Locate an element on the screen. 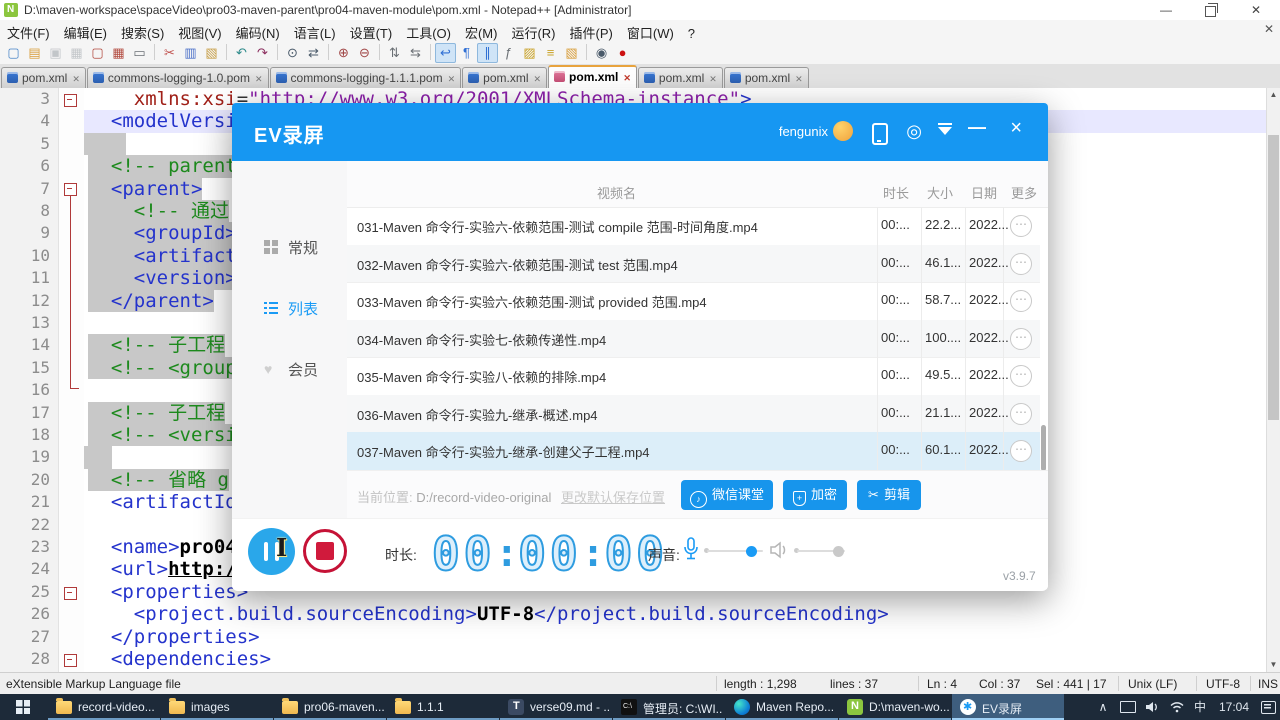  sync-vertical-scroll-button: ⇅ is located at coordinates (394, 53).